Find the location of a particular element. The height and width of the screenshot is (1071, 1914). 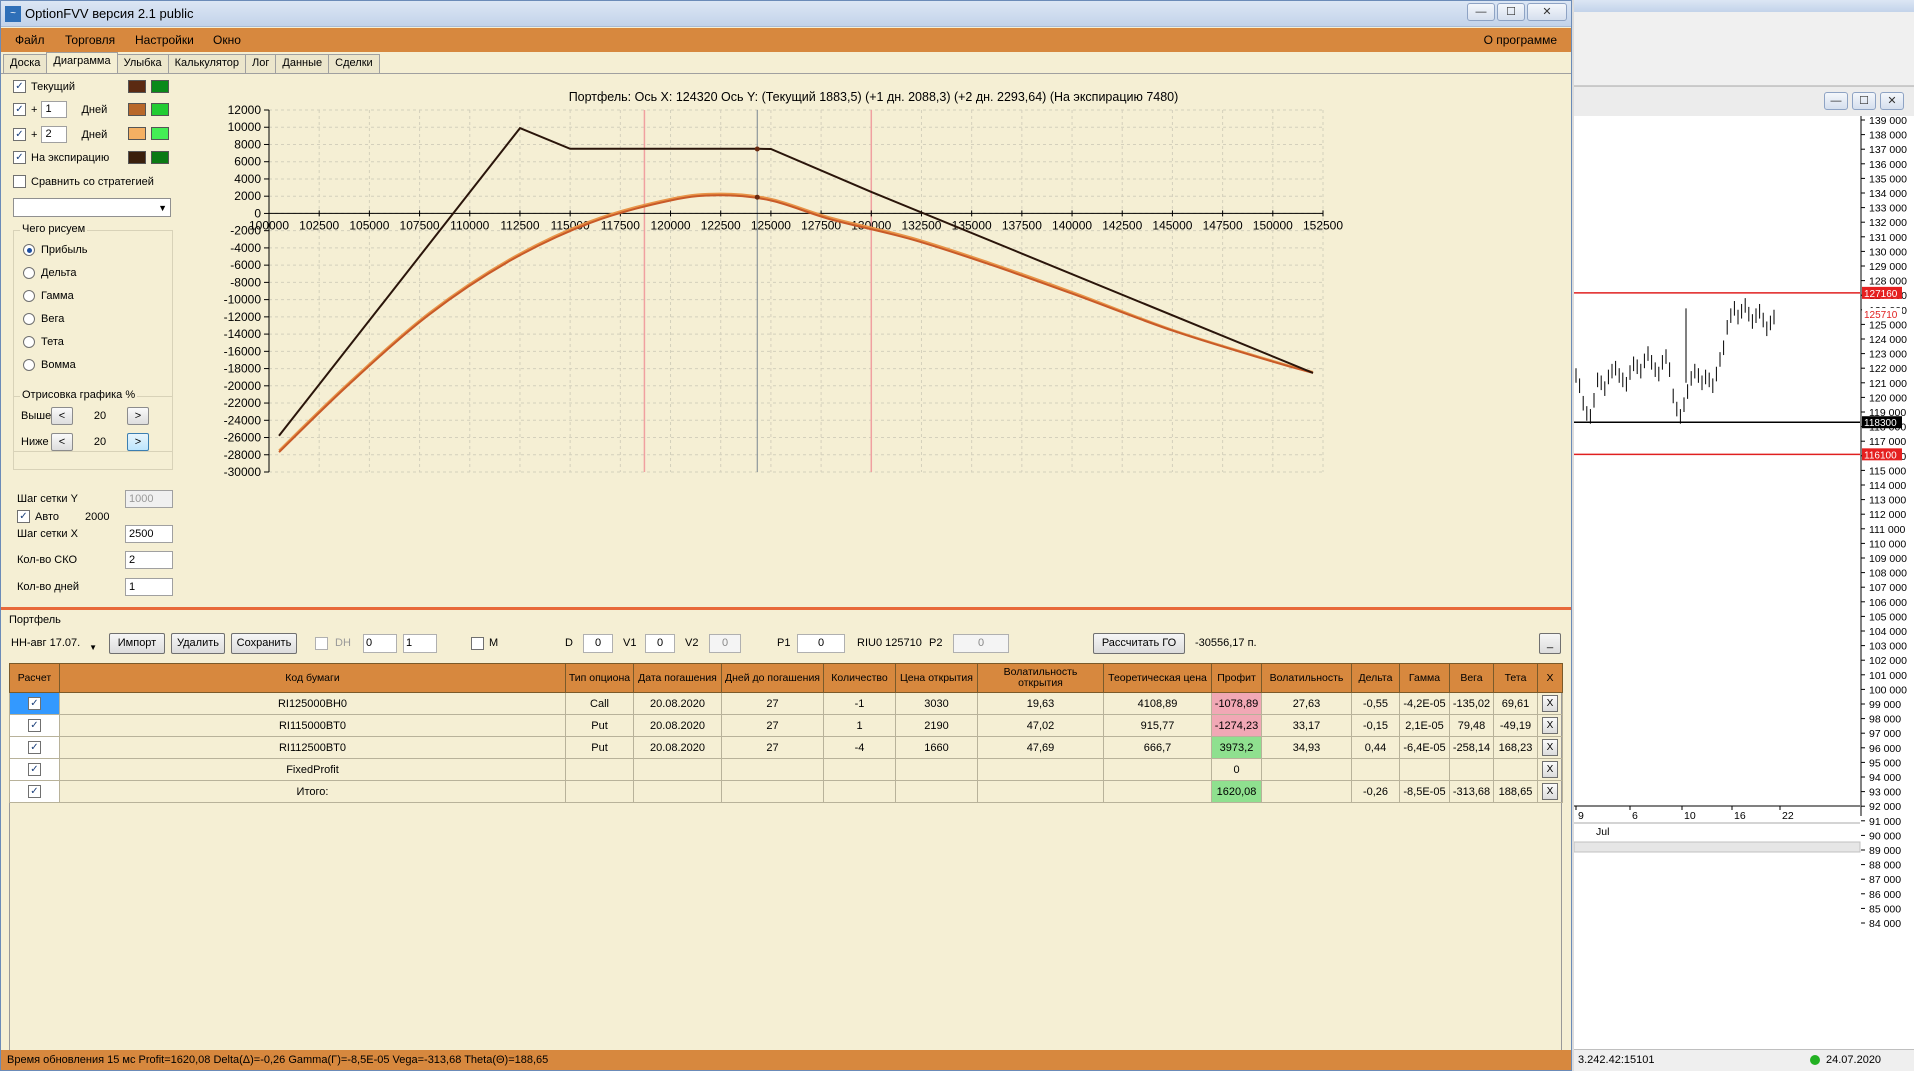

below-increase-button: > is located at coordinates (138, 442).